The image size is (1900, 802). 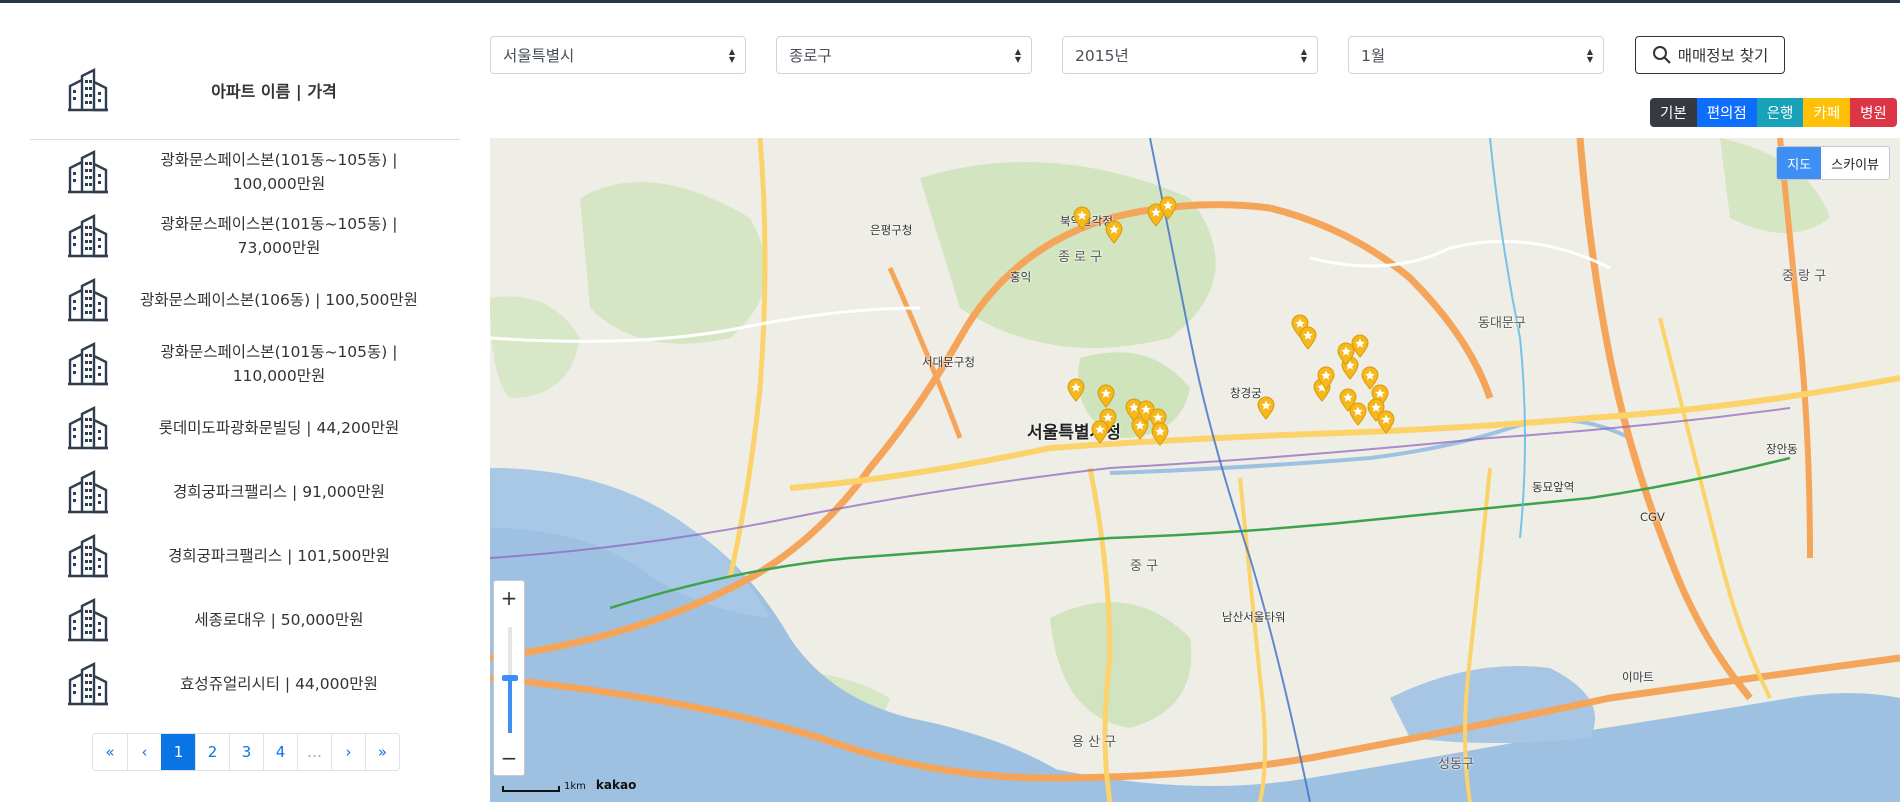 I want to click on apartment-item-text: 광화문스페이스본(101동~105동) | 100,000만원, so click(x=284, y=172).